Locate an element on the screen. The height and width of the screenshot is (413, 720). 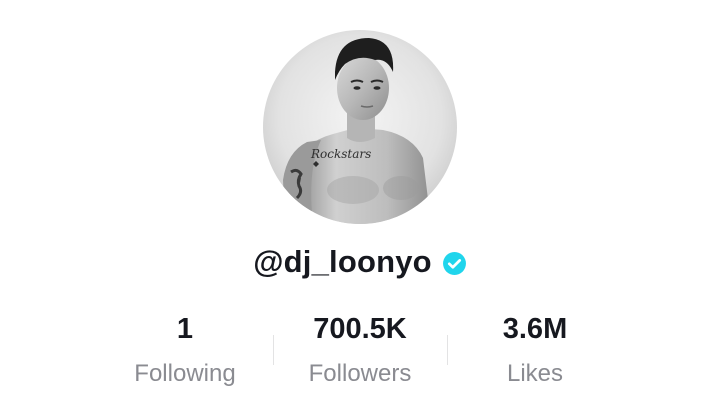
following-count: 1 is located at coordinates (185, 329).